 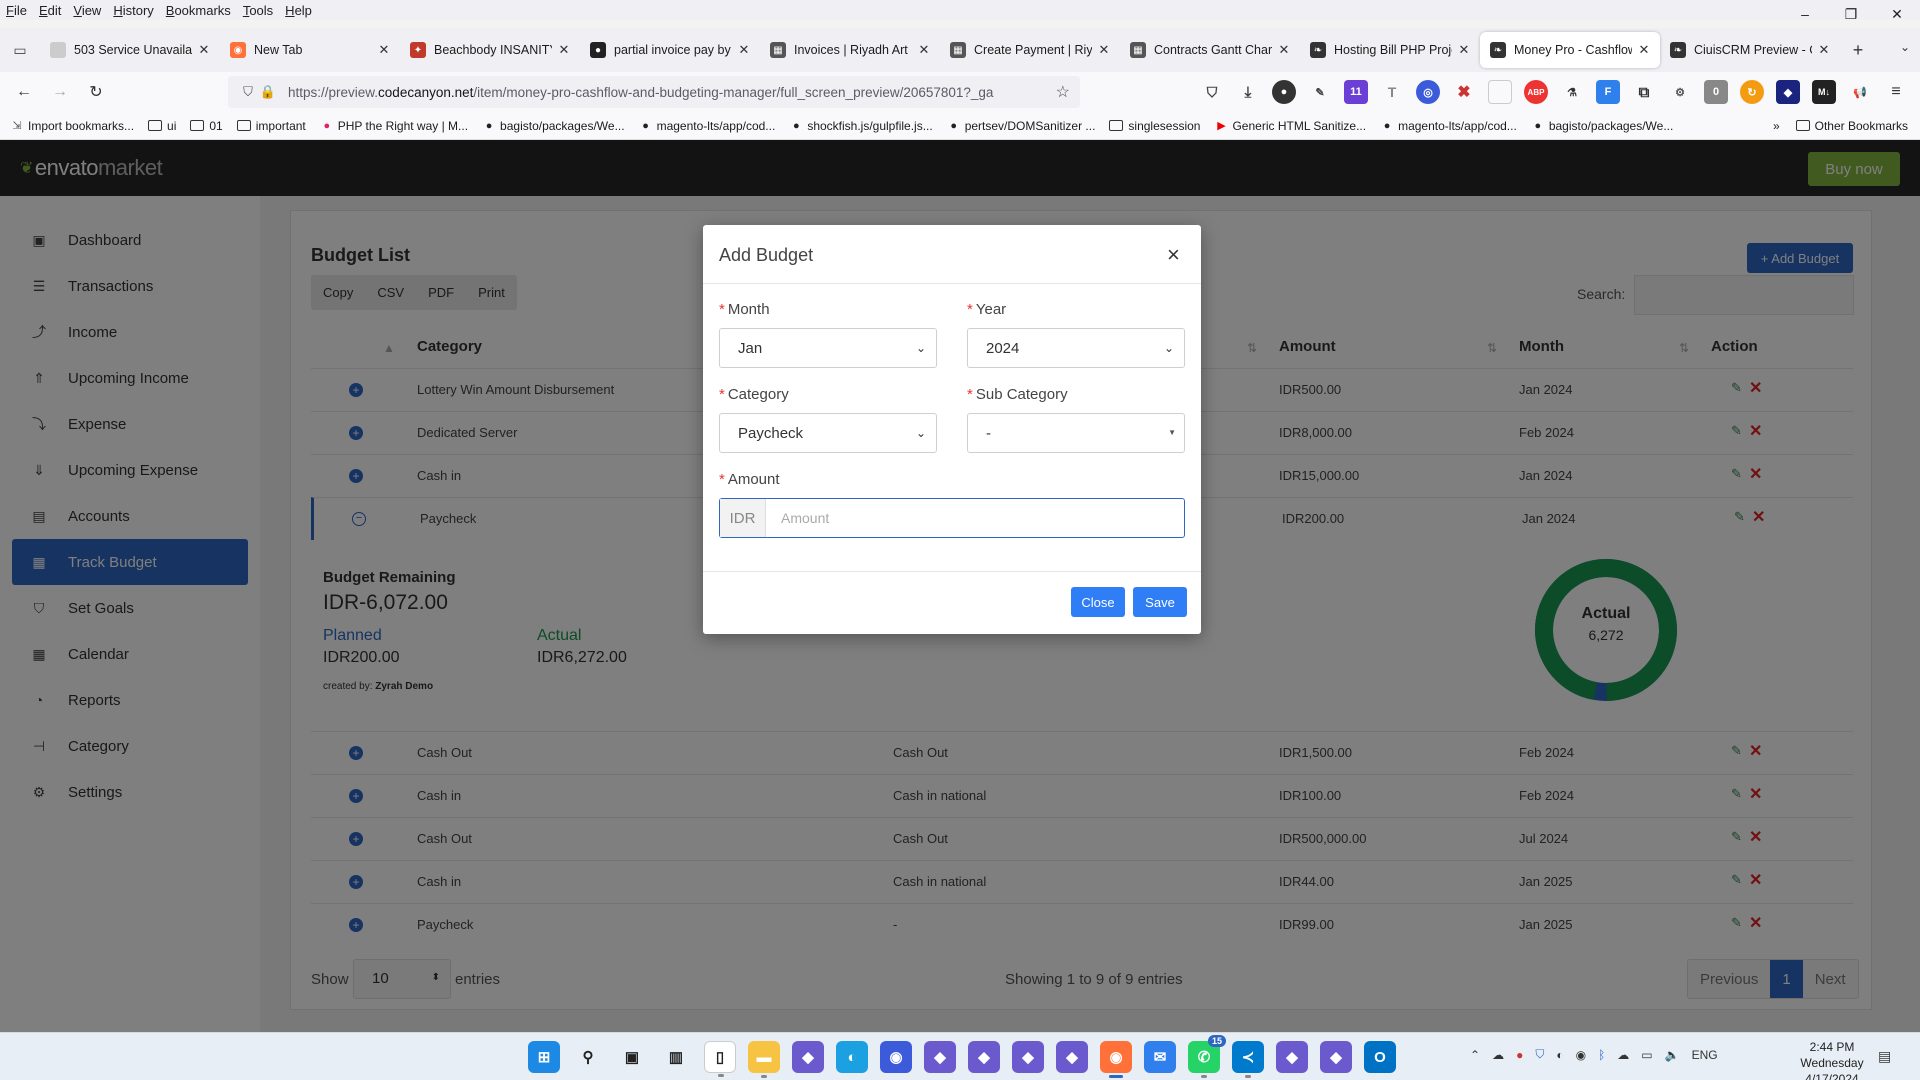 What do you see at coordinates (588, 1057) in the screenshot?
I see `search-icon: ⚲` at bounding box center [588, 1057].